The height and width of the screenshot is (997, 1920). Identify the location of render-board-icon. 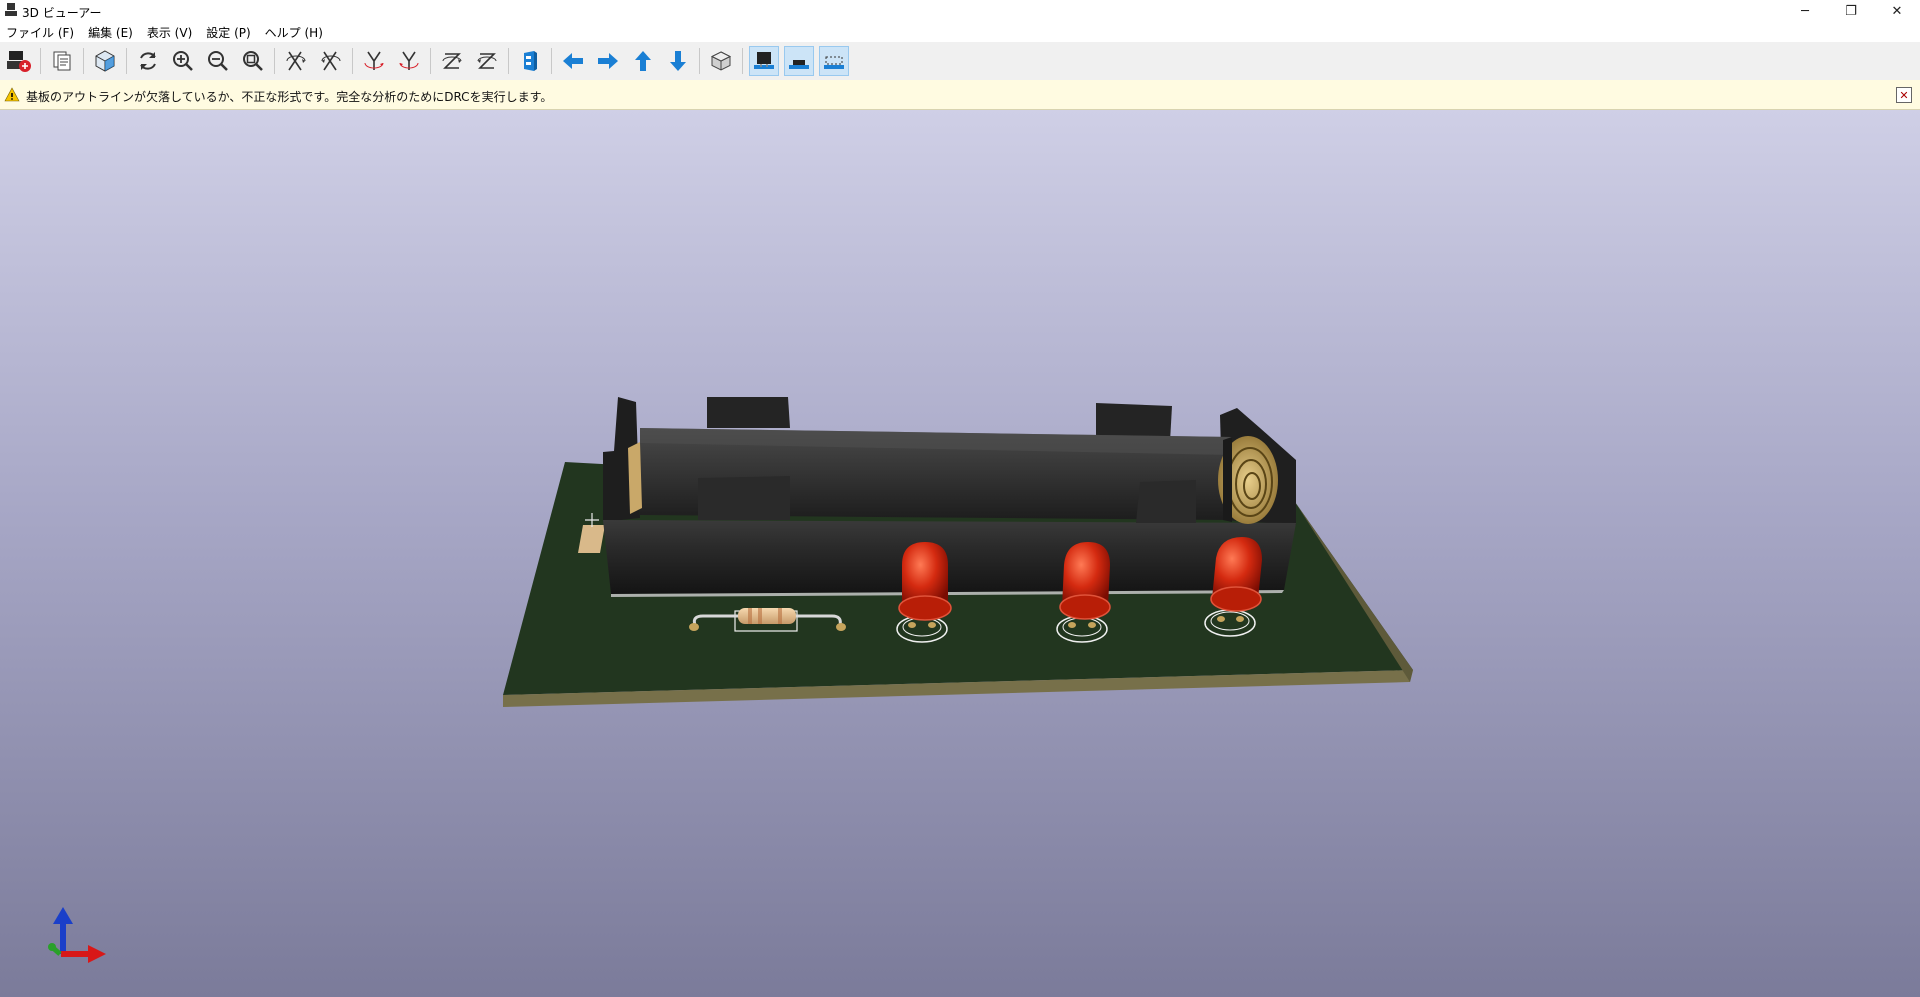
(19, 61).